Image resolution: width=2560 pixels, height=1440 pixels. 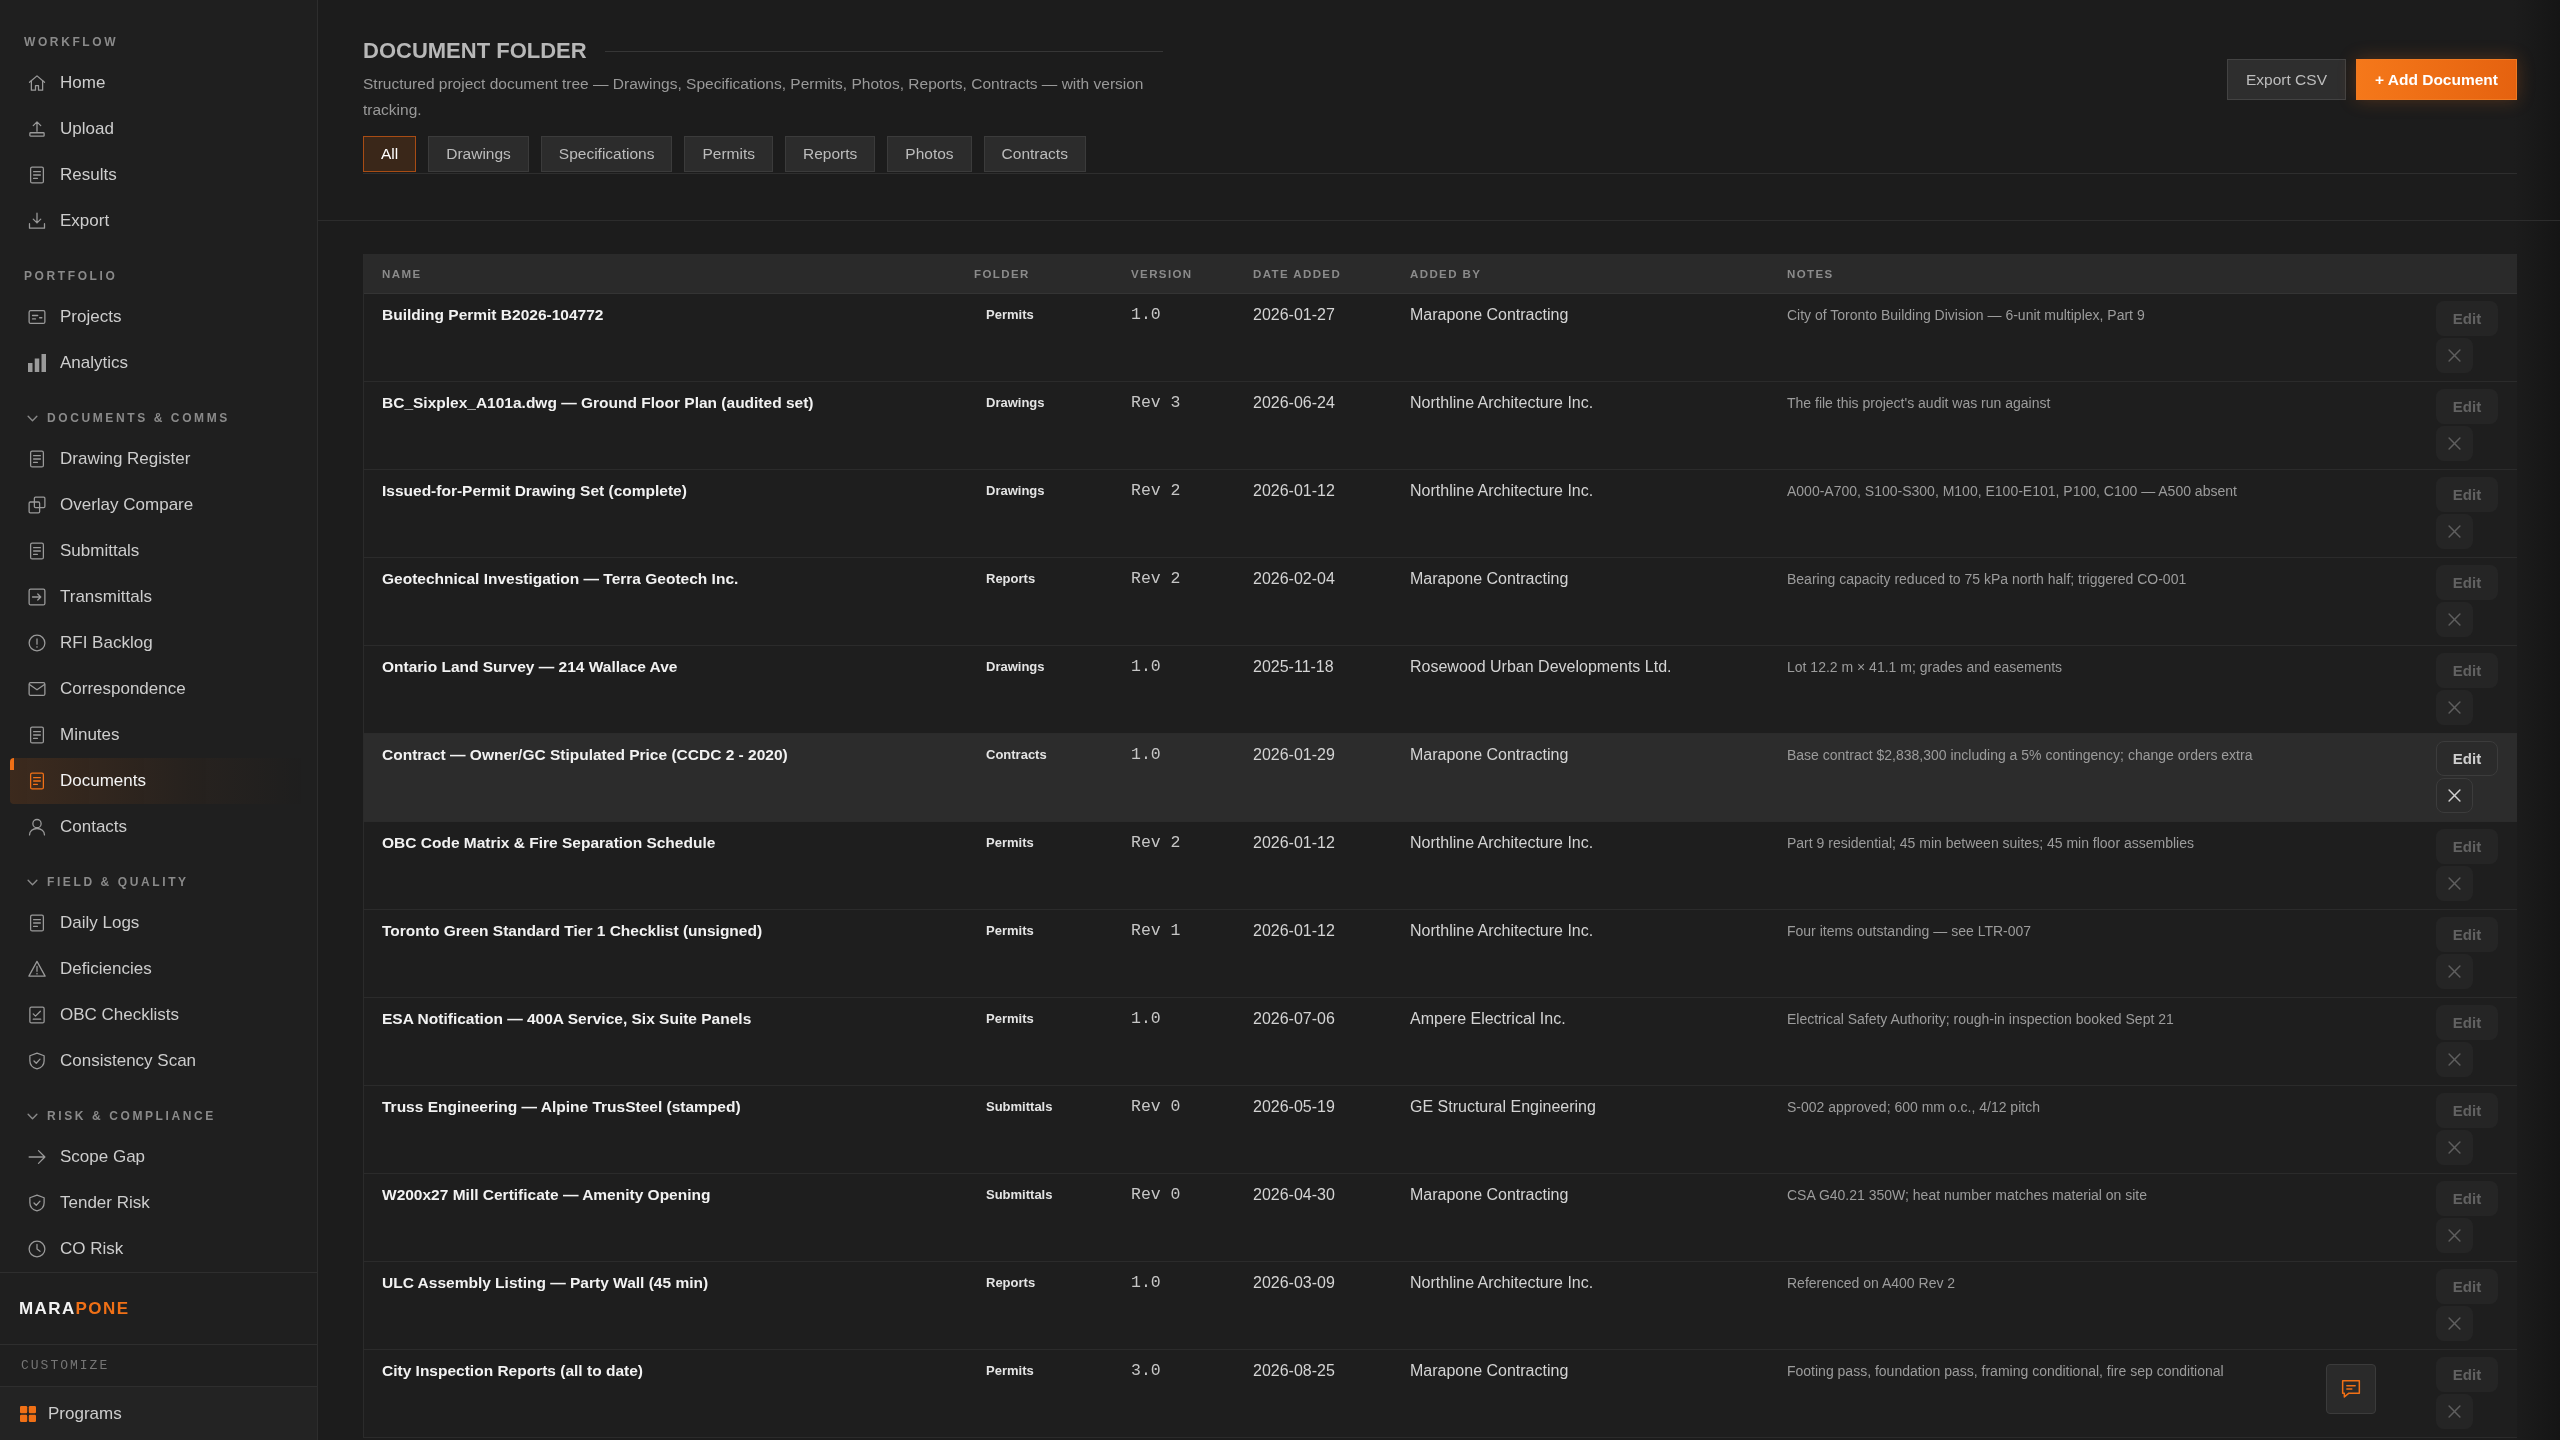 I want to click on nav-item: CO Risk, so click(x=158, y=1249).